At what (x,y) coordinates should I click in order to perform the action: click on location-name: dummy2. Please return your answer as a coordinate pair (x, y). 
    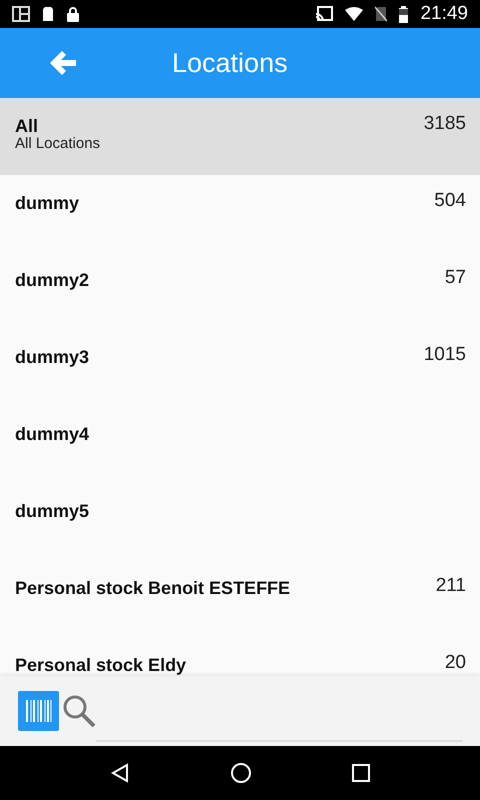
    Looking at the image, I should click on (52, 280).